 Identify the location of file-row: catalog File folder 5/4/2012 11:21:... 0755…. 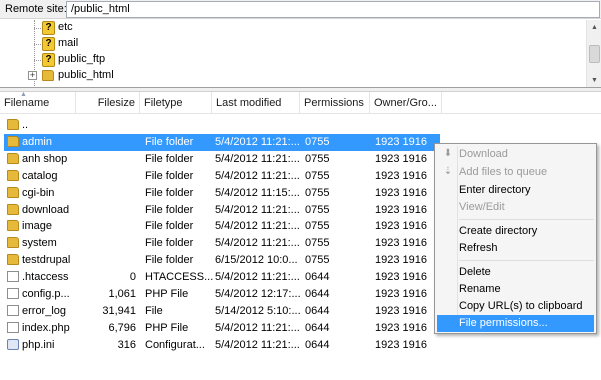
(222, 176).